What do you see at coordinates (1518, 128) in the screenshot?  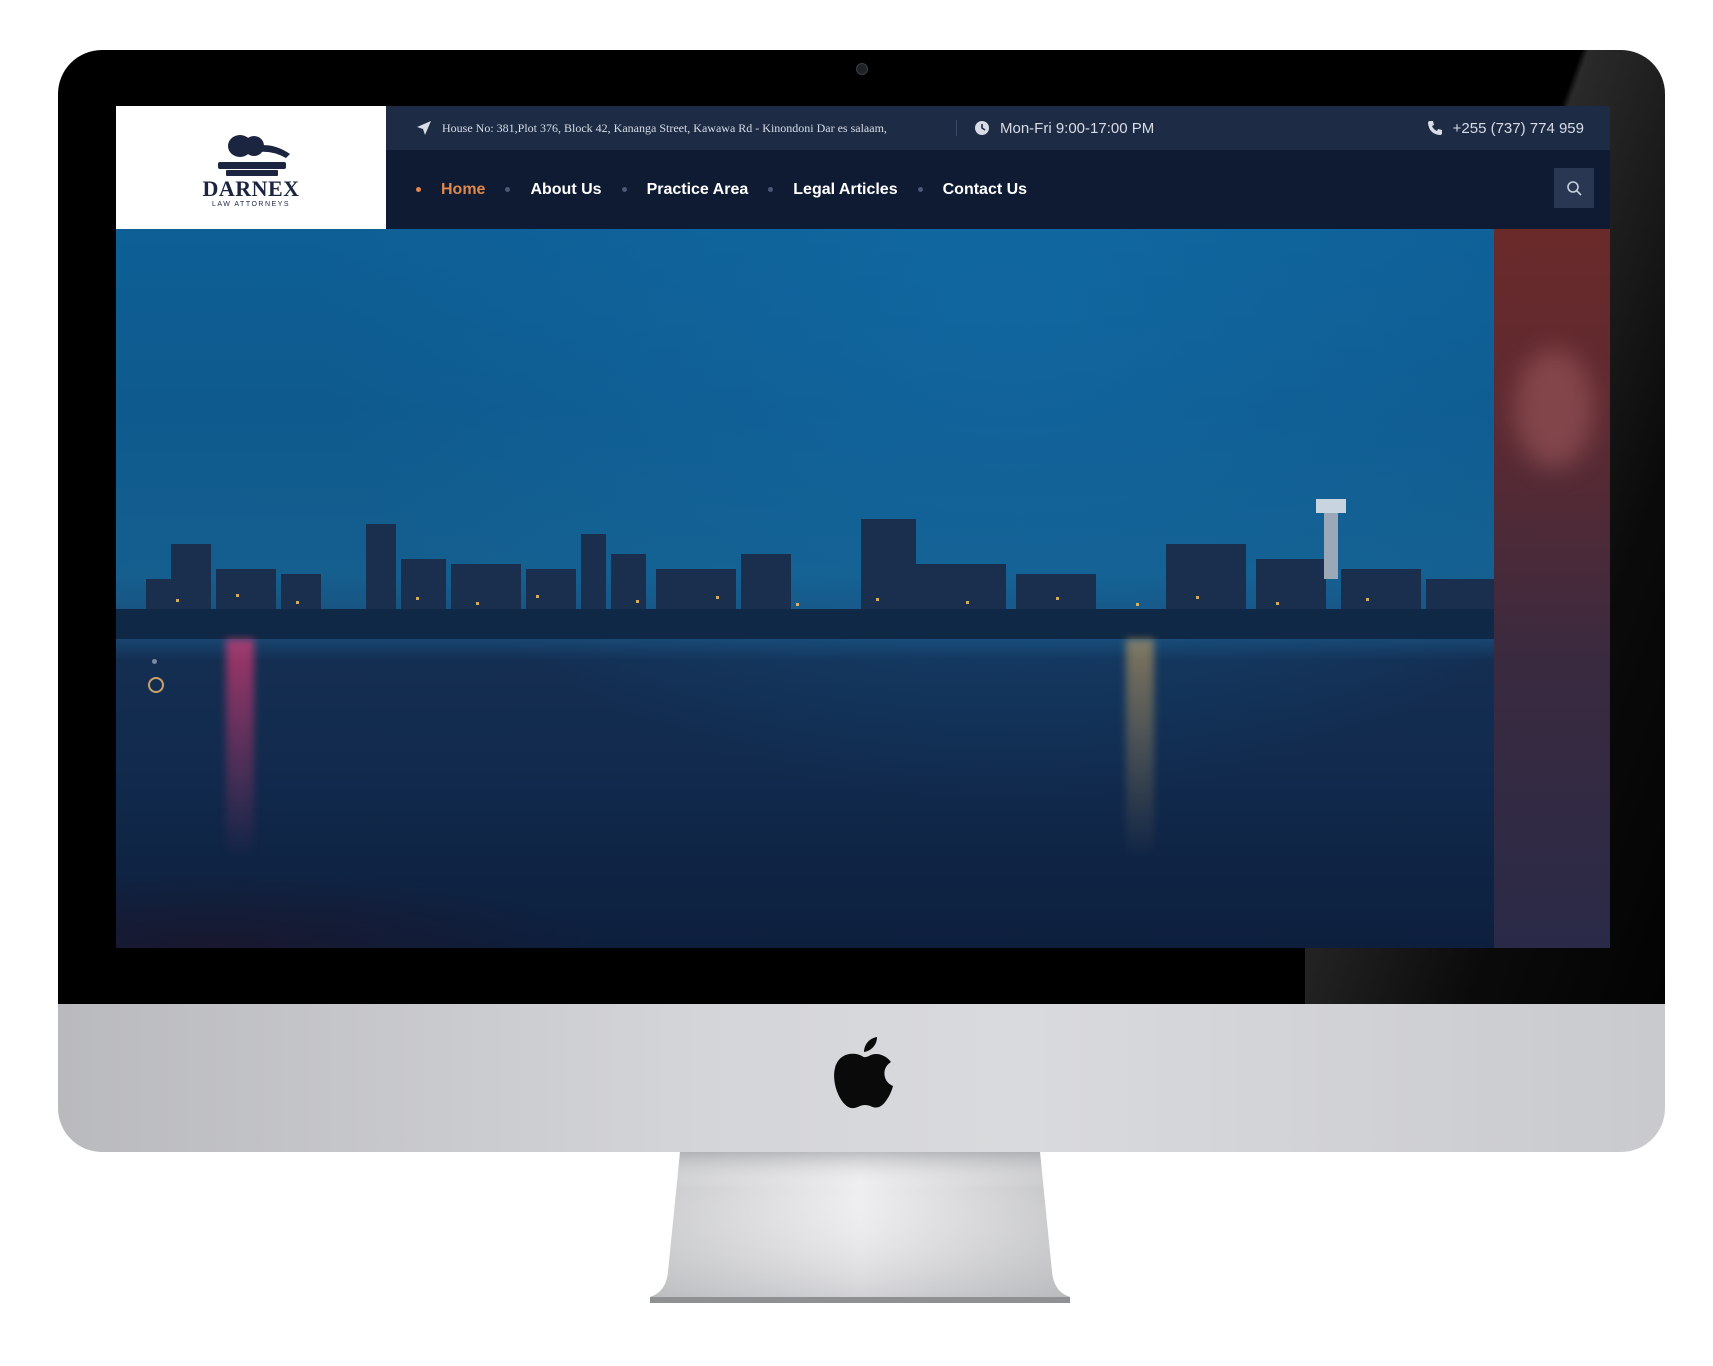 I see `phone-text: +255 (737) 774 959` at bounding box center [1518, 128].